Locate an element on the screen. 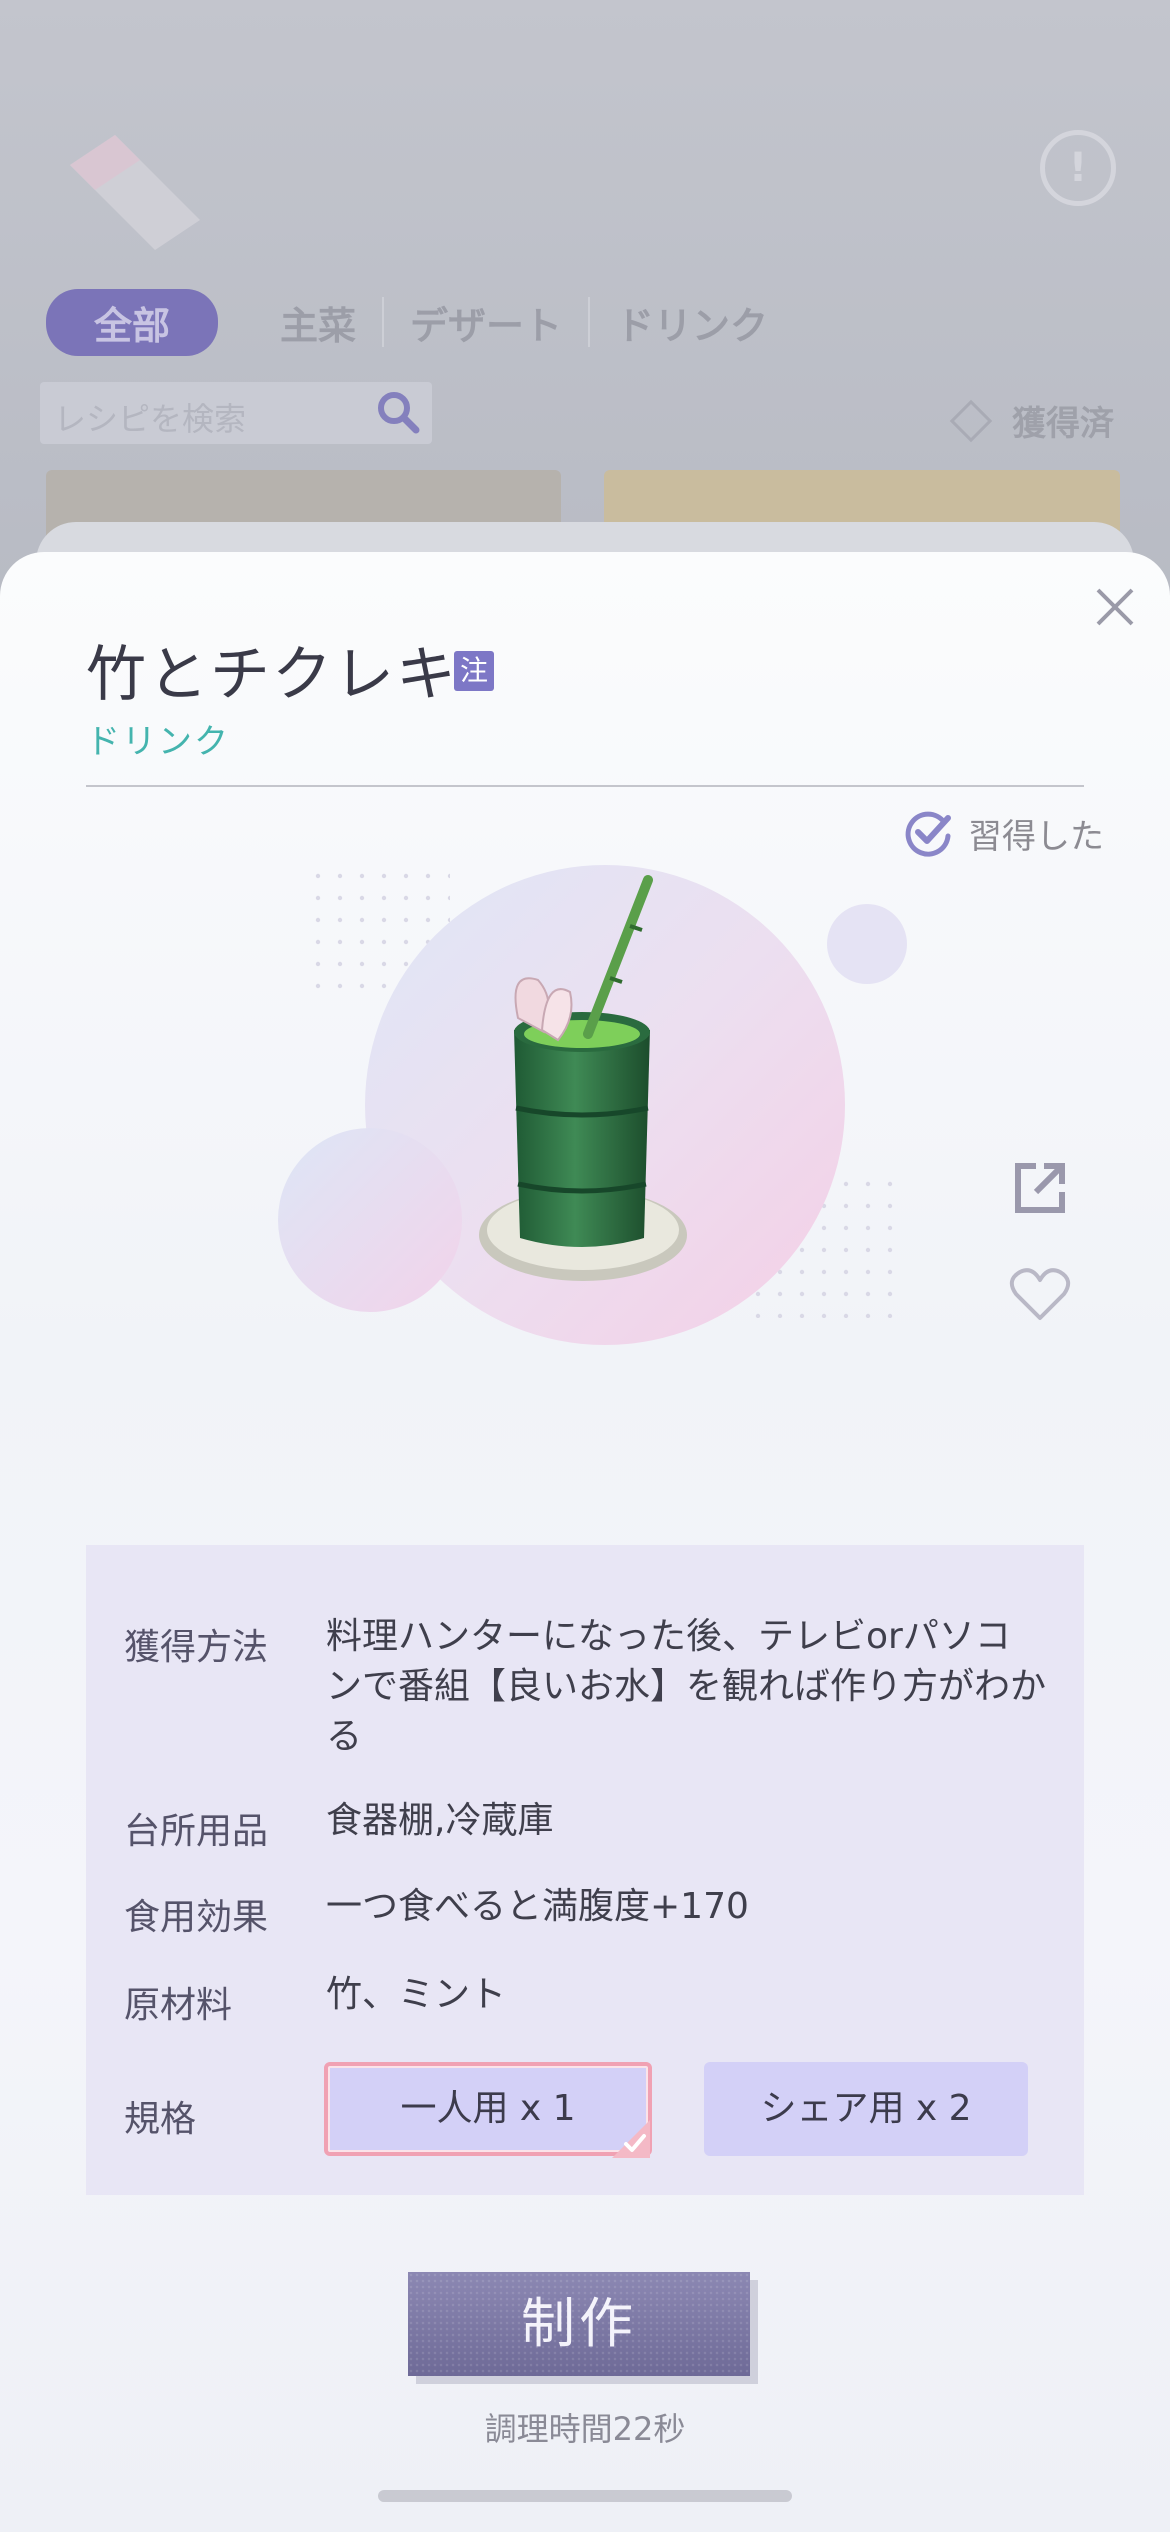 This screenshot has width=1170, height=2532. close-icon is located at coordinates (1115, 607).